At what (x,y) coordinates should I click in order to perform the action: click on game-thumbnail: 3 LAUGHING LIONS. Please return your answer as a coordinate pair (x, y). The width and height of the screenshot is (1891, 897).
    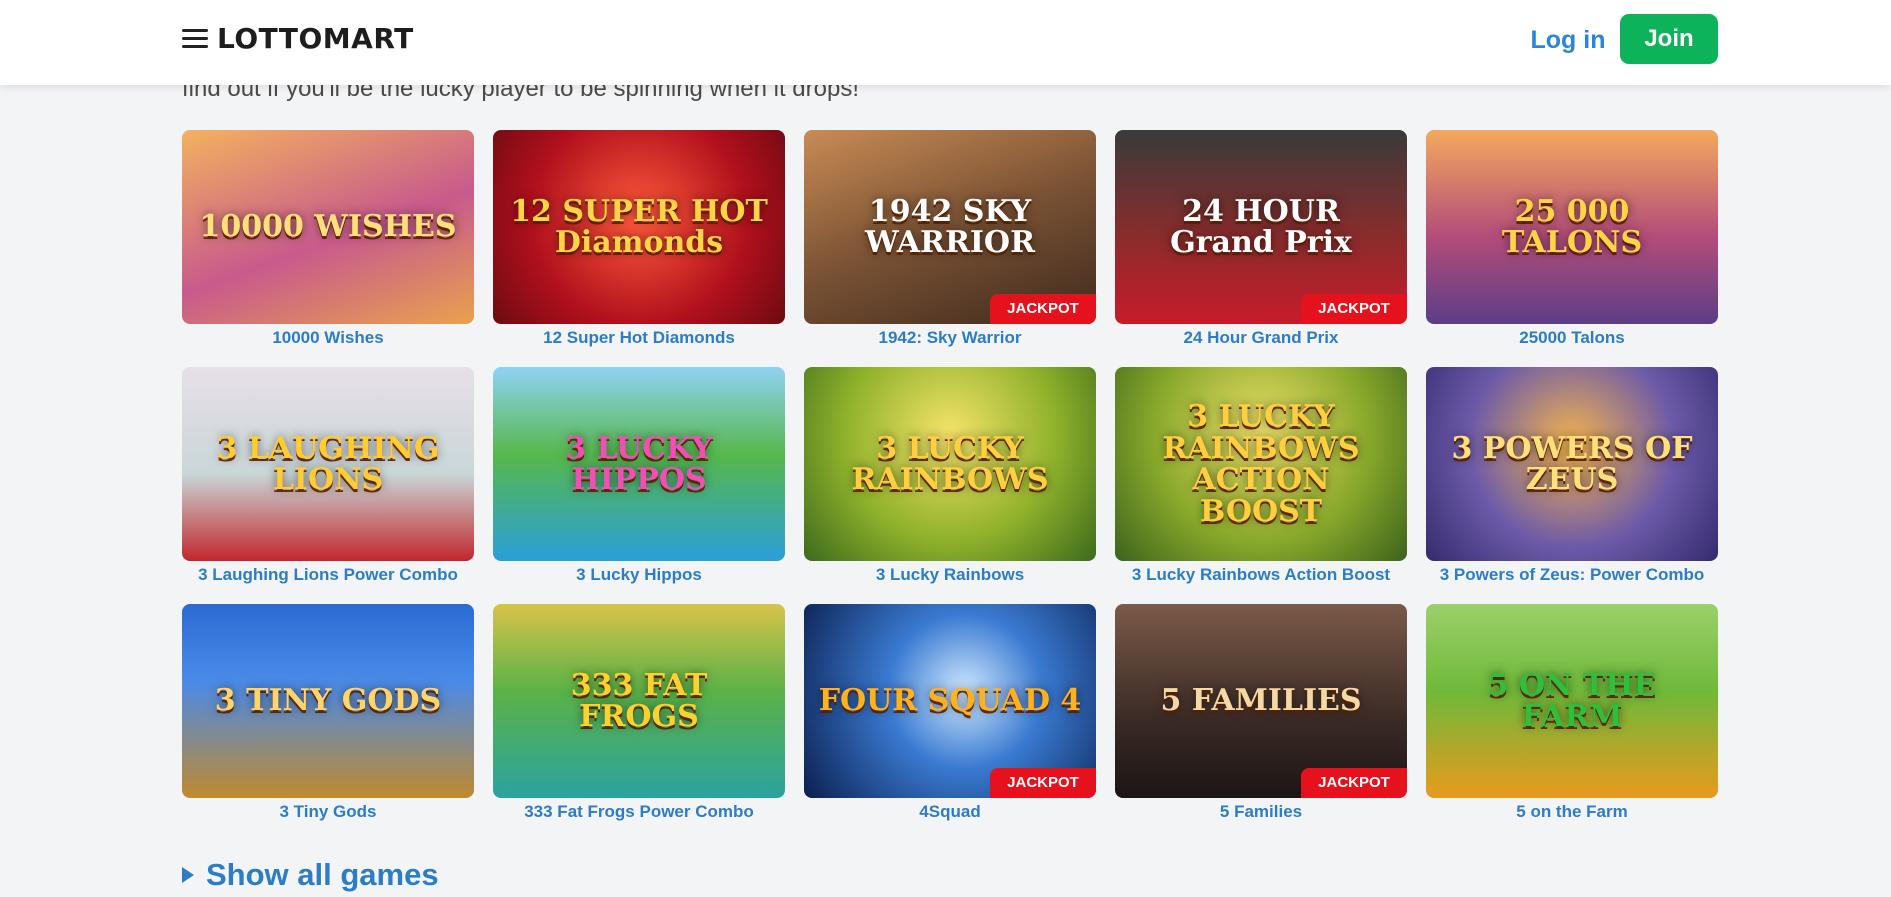
    Looking at the image, I should click on (328, 464).